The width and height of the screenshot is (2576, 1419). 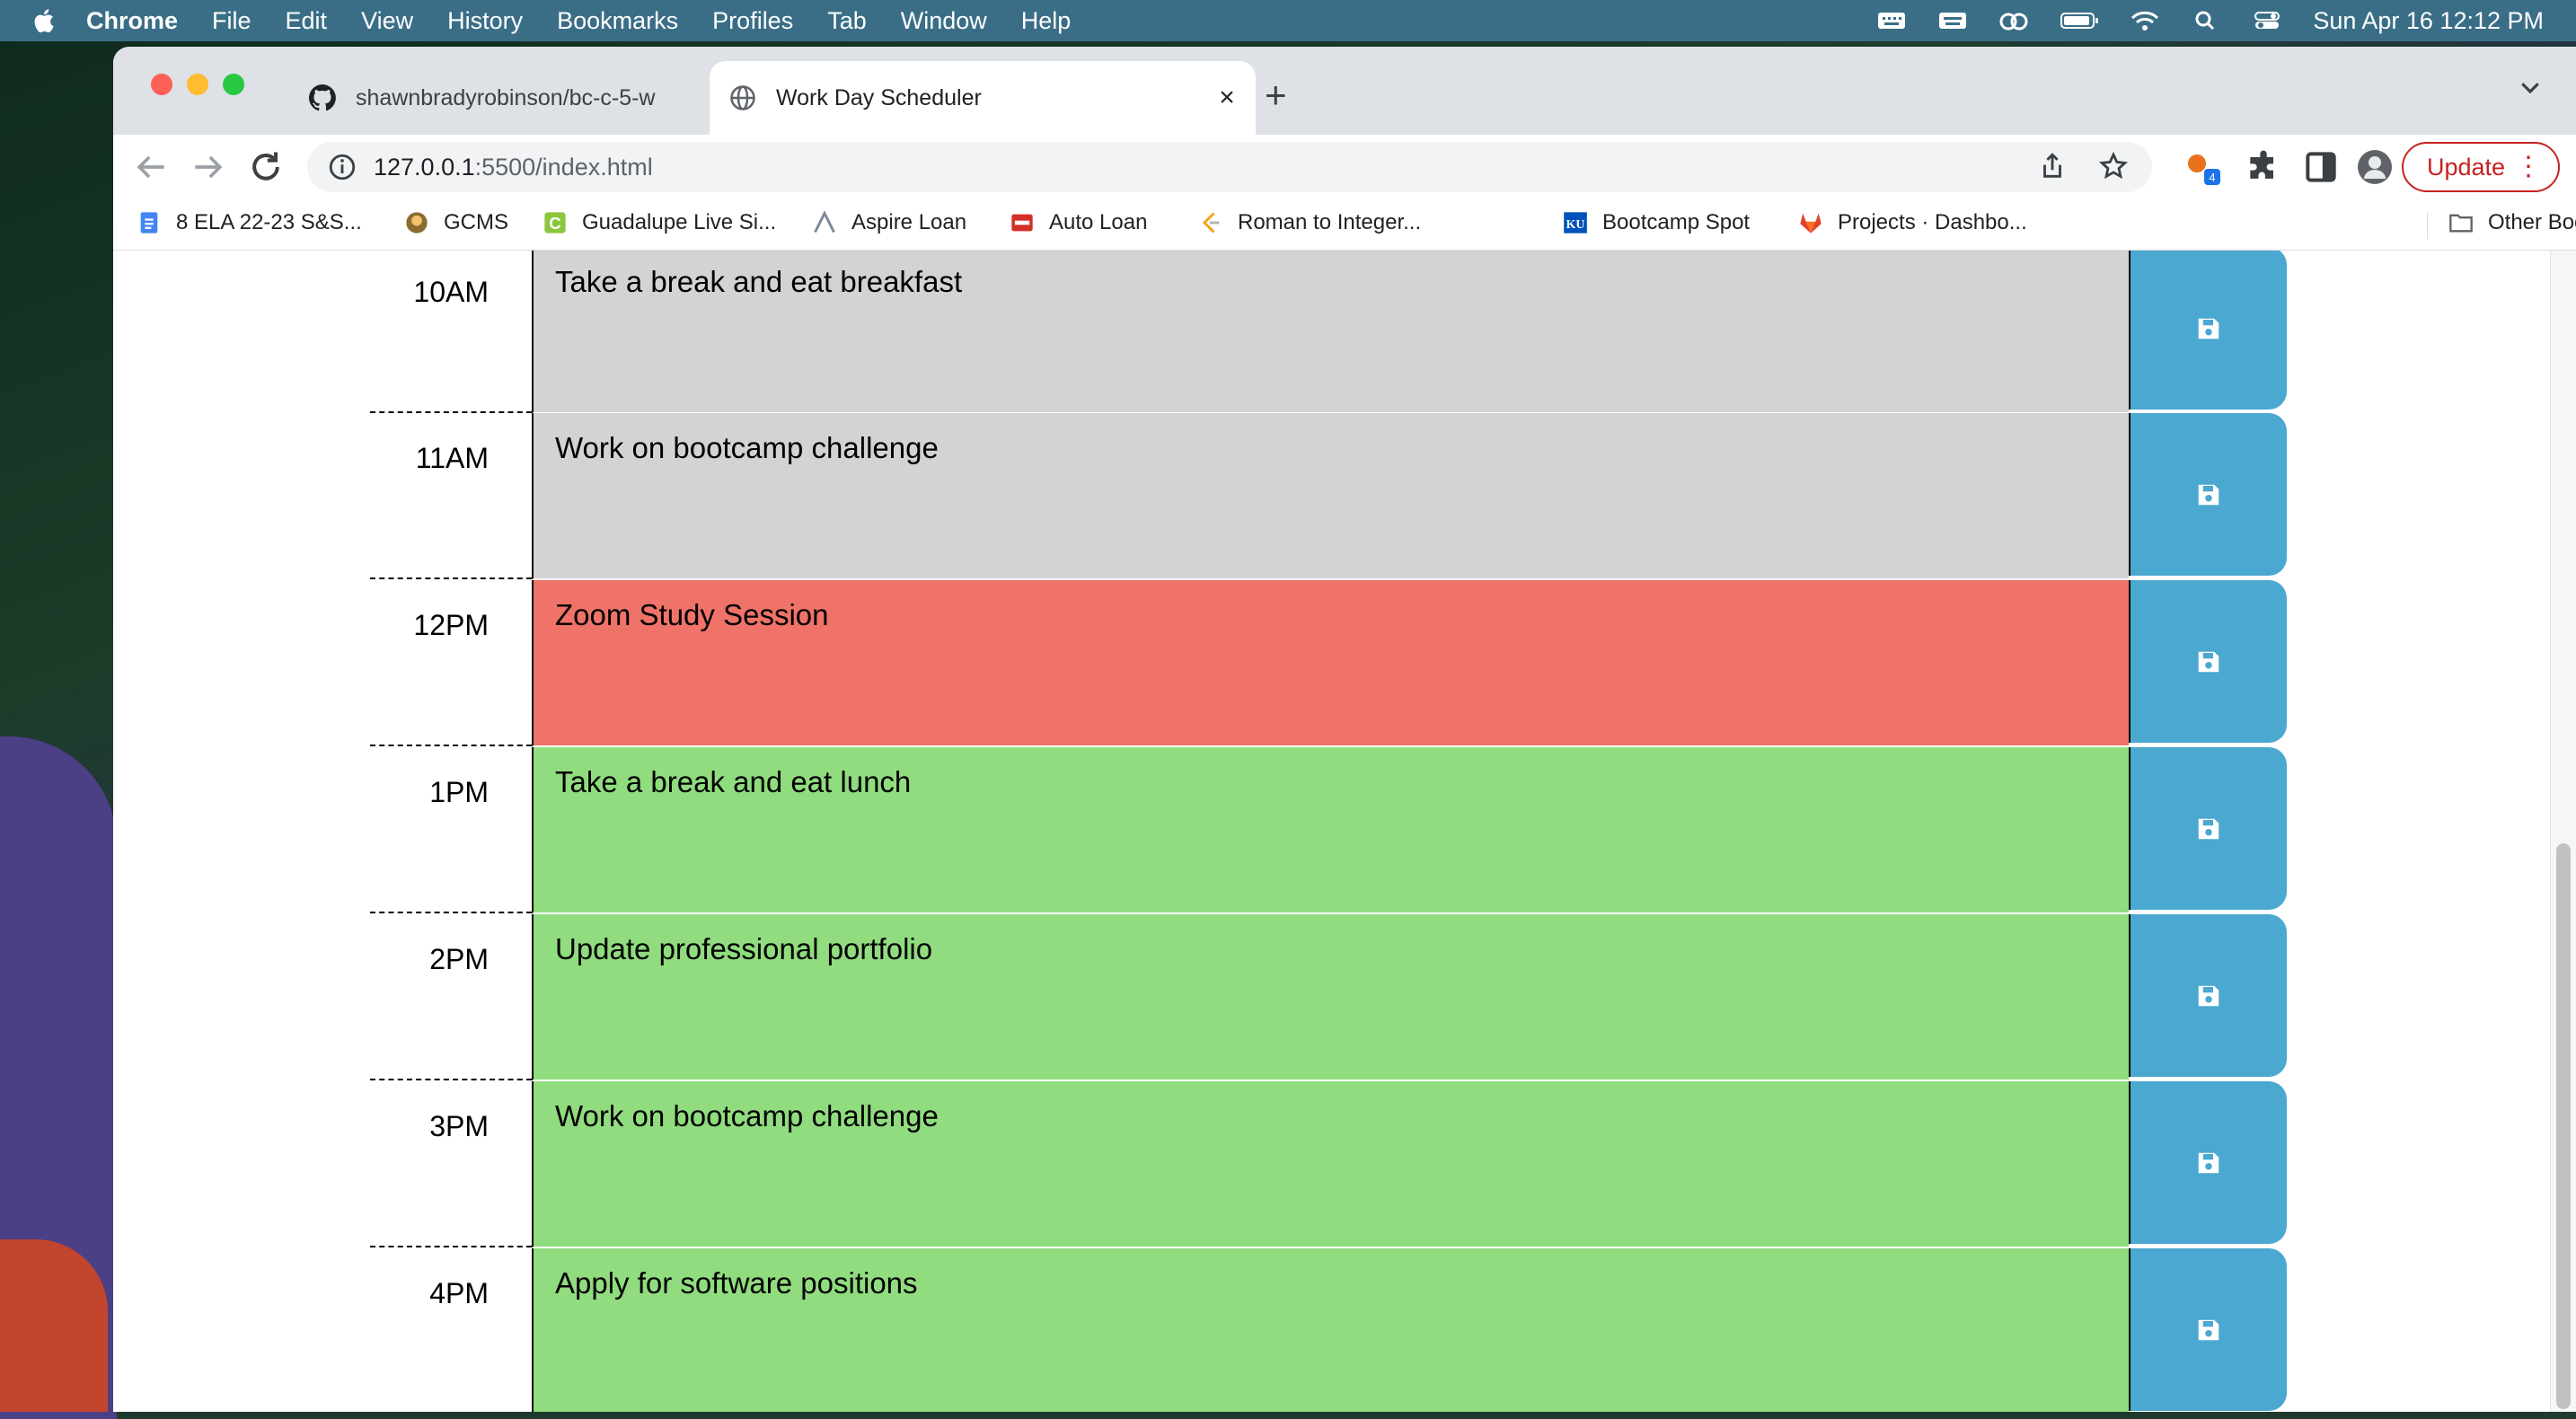 I want to click on globe-icon, so click(x=742, y=98).